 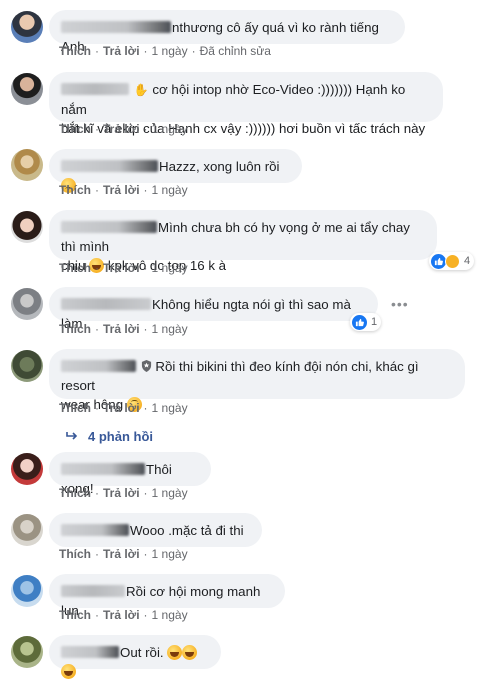 I want to click on comment-bubble: Rồi cơ hội mong manh lun, so click(x=167, y=596).